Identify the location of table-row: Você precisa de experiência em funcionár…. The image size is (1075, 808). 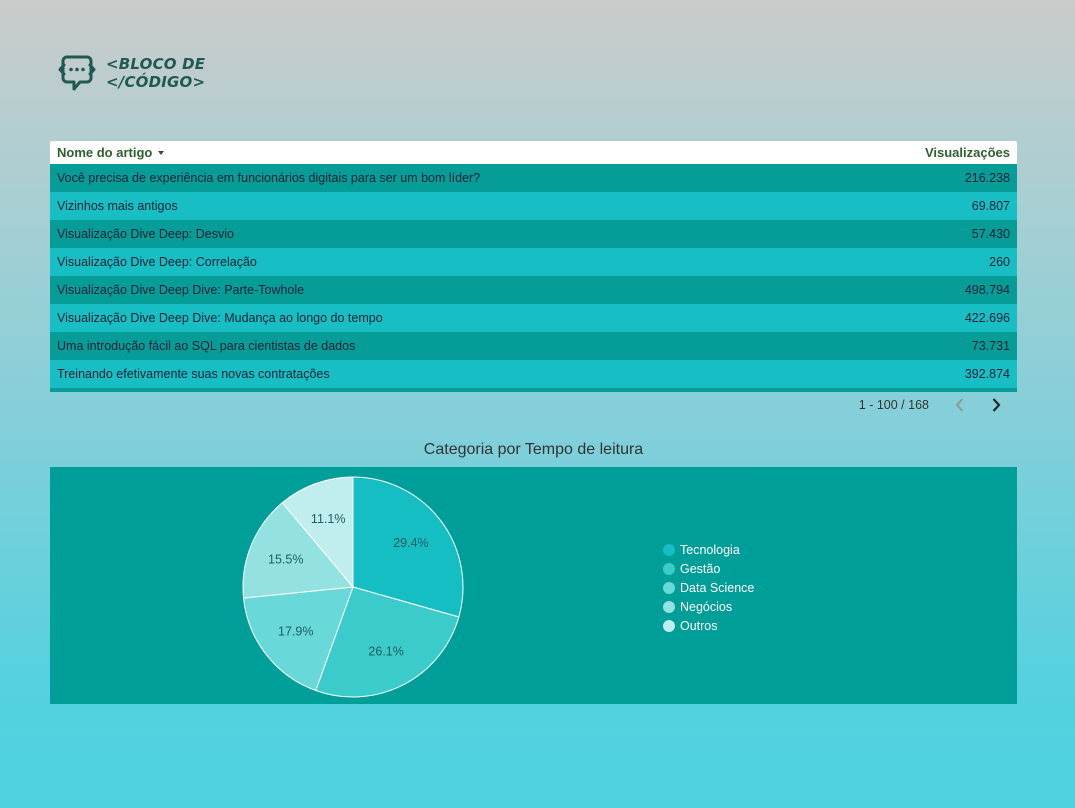
(533, 178).